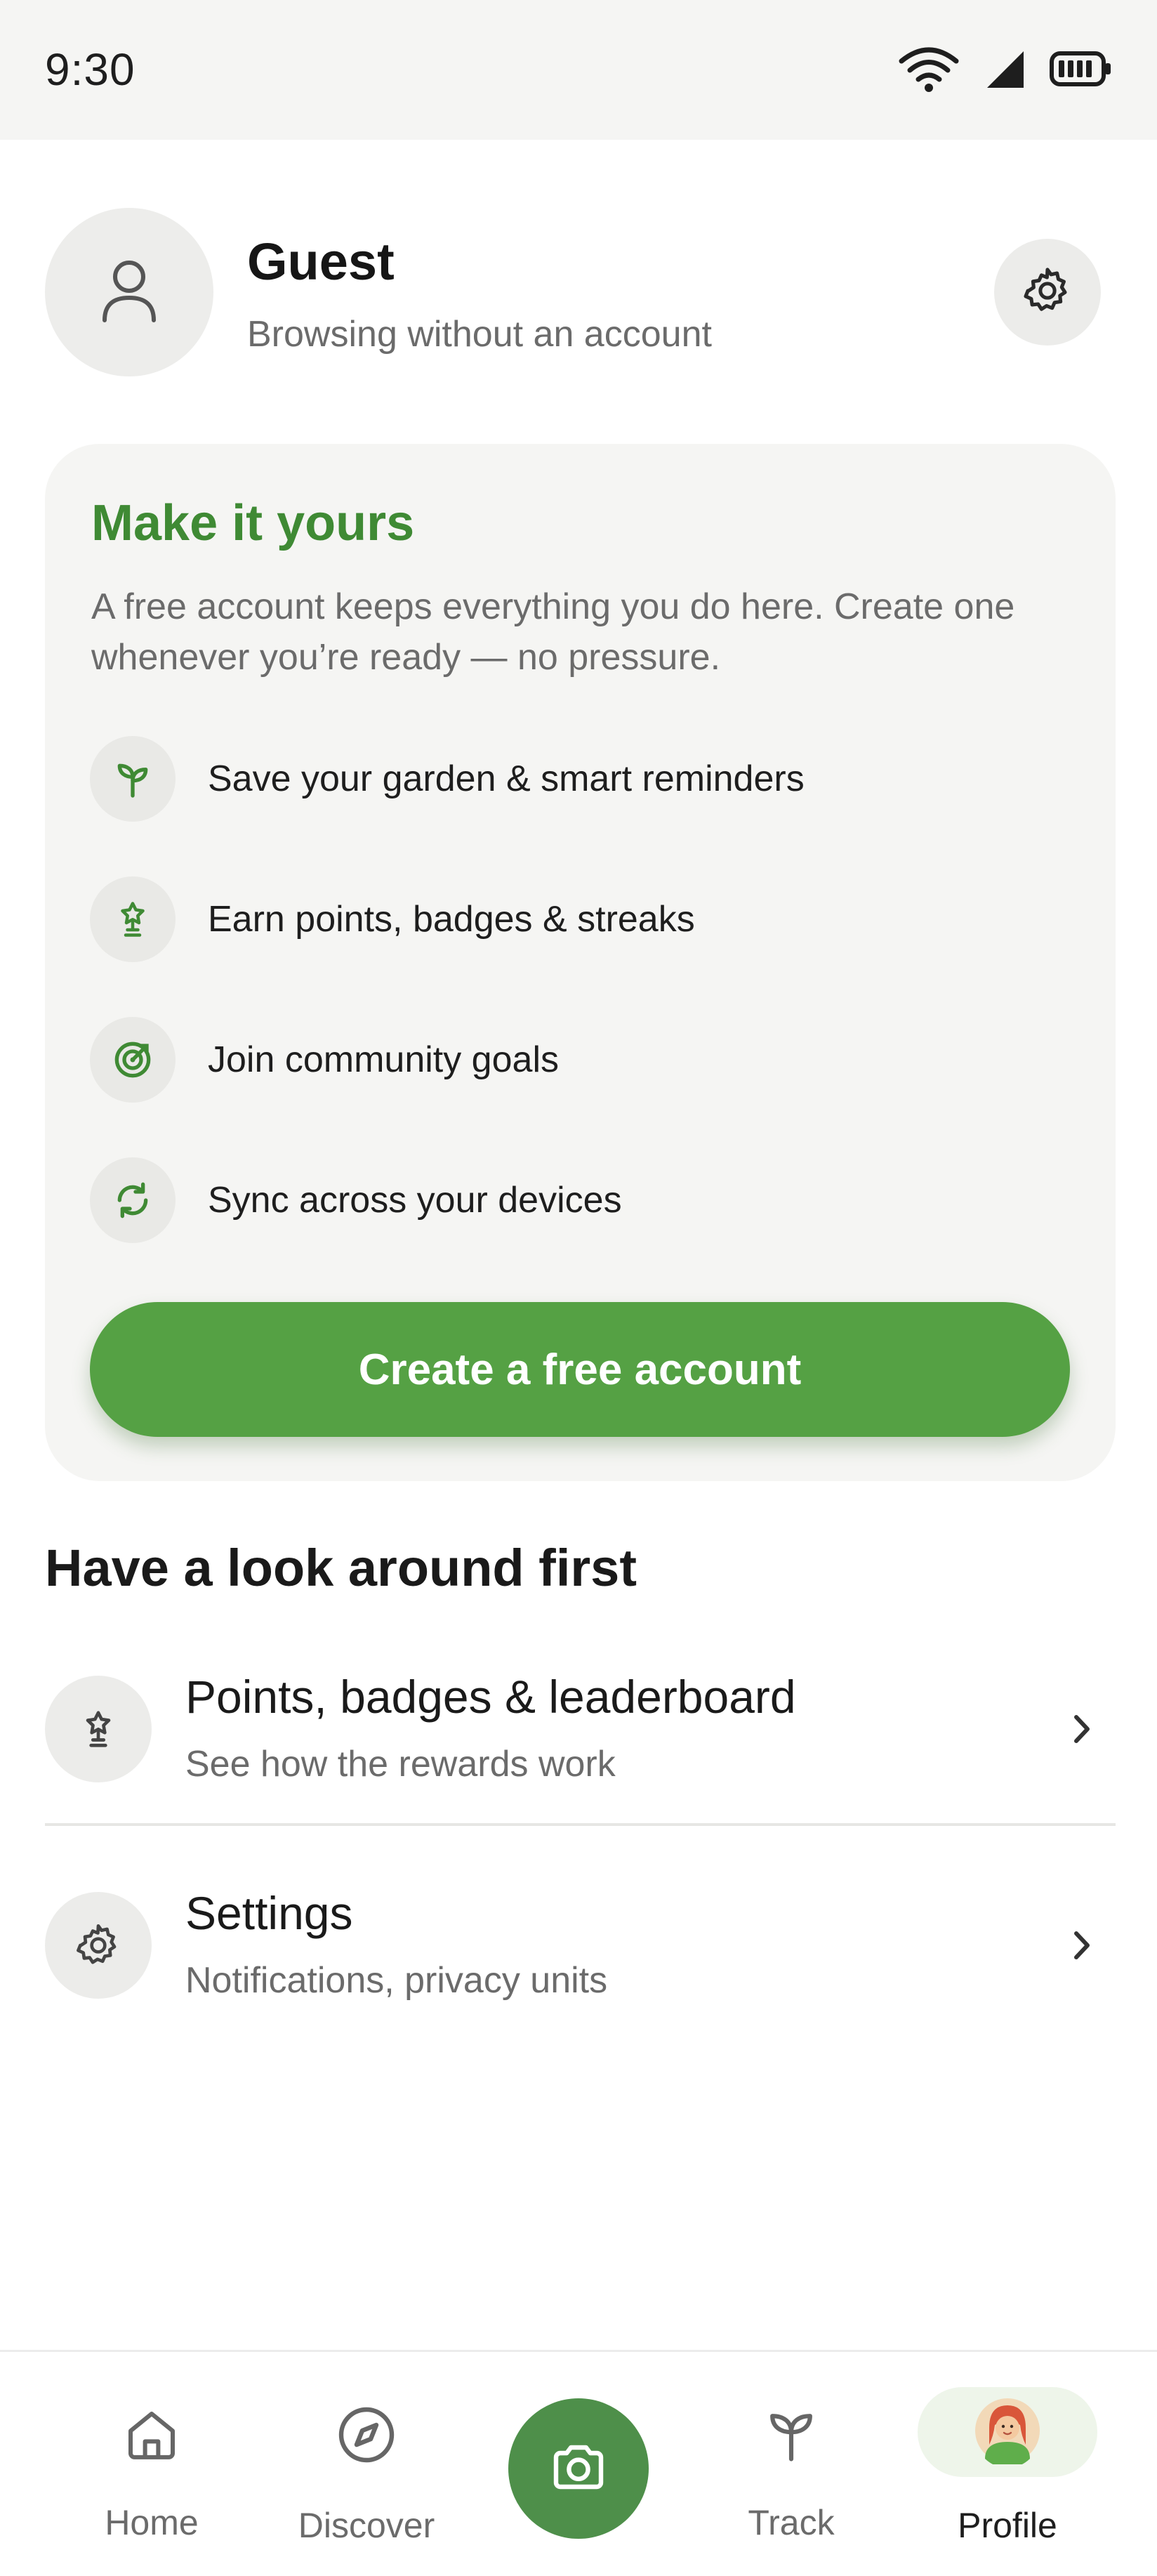  Describe the element at coordinates (580, 1369) in the screenshot. I see `create-account-button: Create a free account` at that location.